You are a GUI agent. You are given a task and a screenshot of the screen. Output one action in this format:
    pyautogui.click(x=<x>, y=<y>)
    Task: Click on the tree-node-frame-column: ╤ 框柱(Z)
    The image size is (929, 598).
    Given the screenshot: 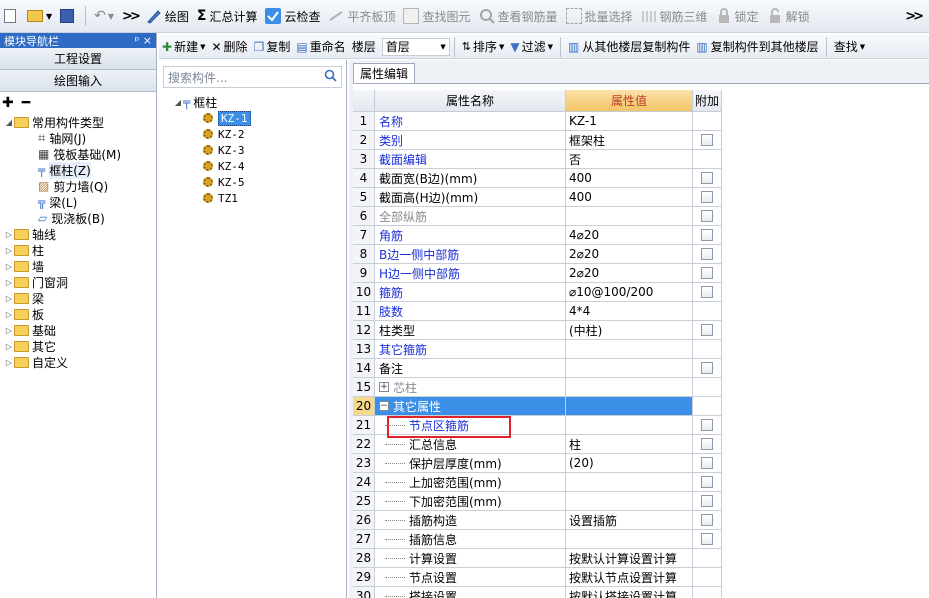 What is the action you would take?
    pyautogui.click(x=78, y=170)
    